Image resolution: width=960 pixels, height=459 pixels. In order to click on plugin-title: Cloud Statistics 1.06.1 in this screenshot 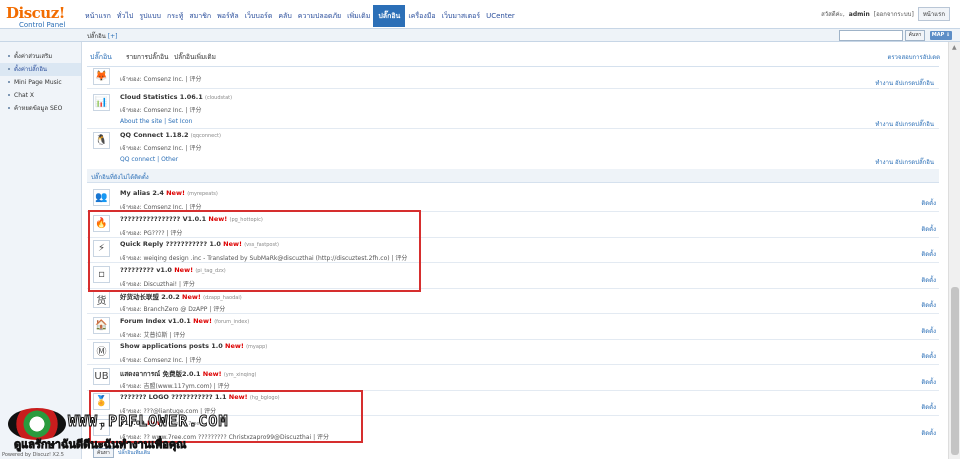, I will do `click(161, 97)`.